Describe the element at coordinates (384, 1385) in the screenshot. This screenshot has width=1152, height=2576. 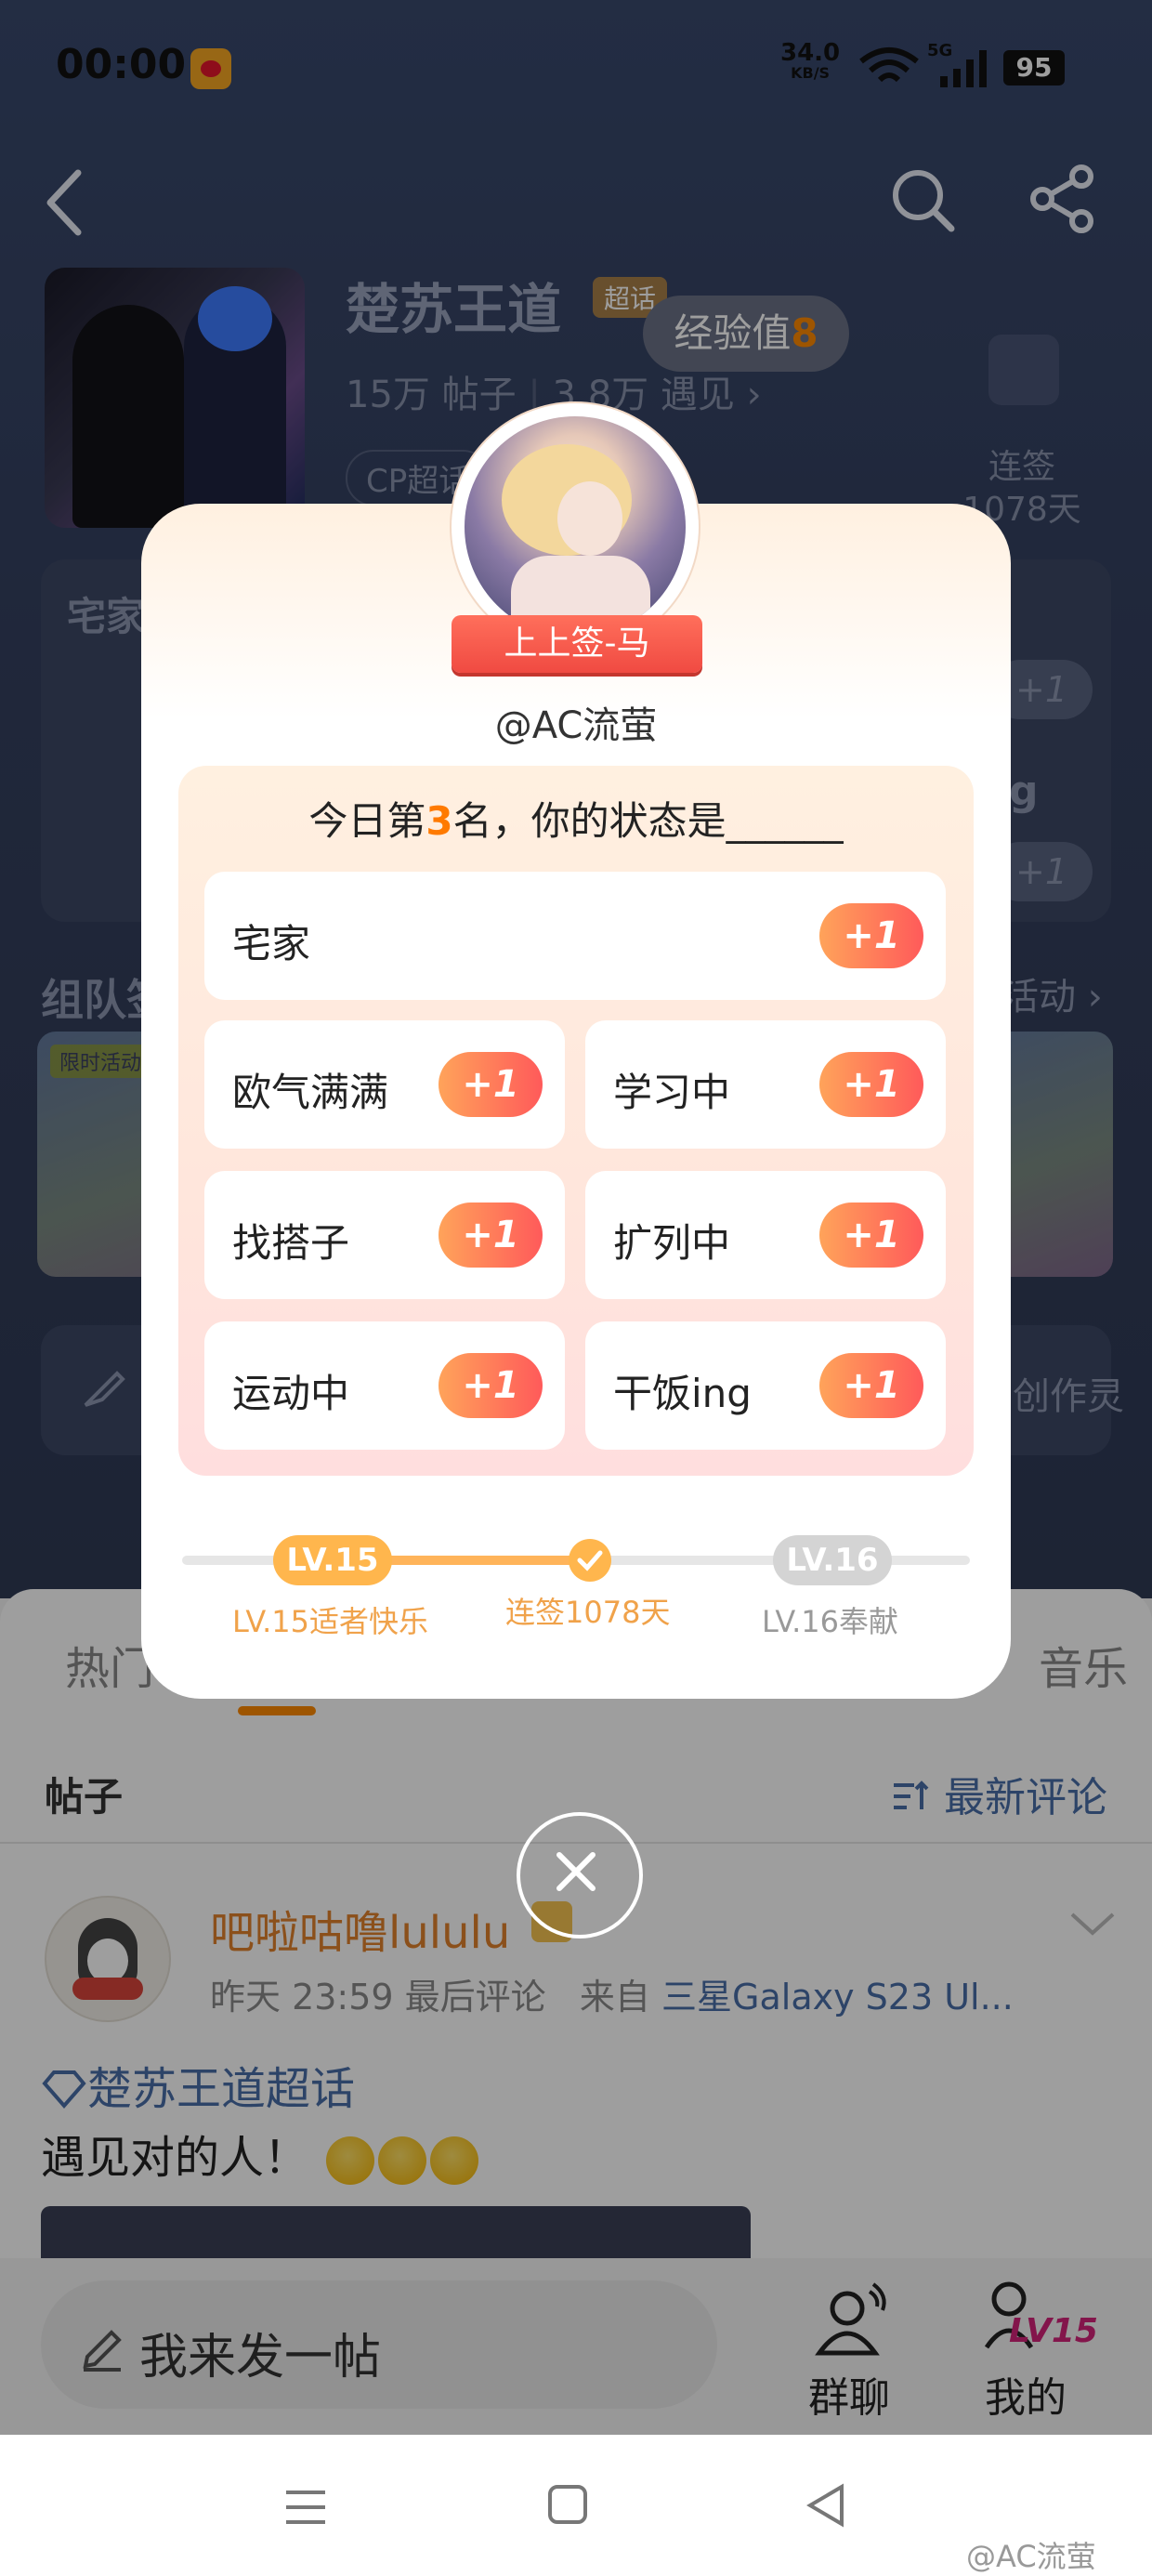
I see `status-option-exercising: 运动中 +1` at that location.